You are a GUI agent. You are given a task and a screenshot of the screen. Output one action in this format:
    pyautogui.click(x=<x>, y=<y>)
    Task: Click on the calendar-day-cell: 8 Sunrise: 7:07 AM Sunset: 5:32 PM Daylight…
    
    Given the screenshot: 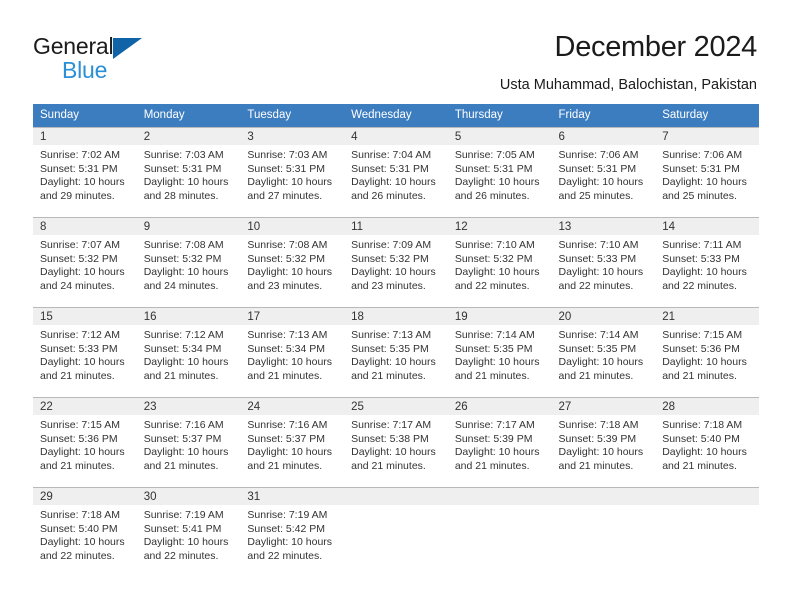 What is the action you would take?
    pyautogui.click(x=85, y=262)
    